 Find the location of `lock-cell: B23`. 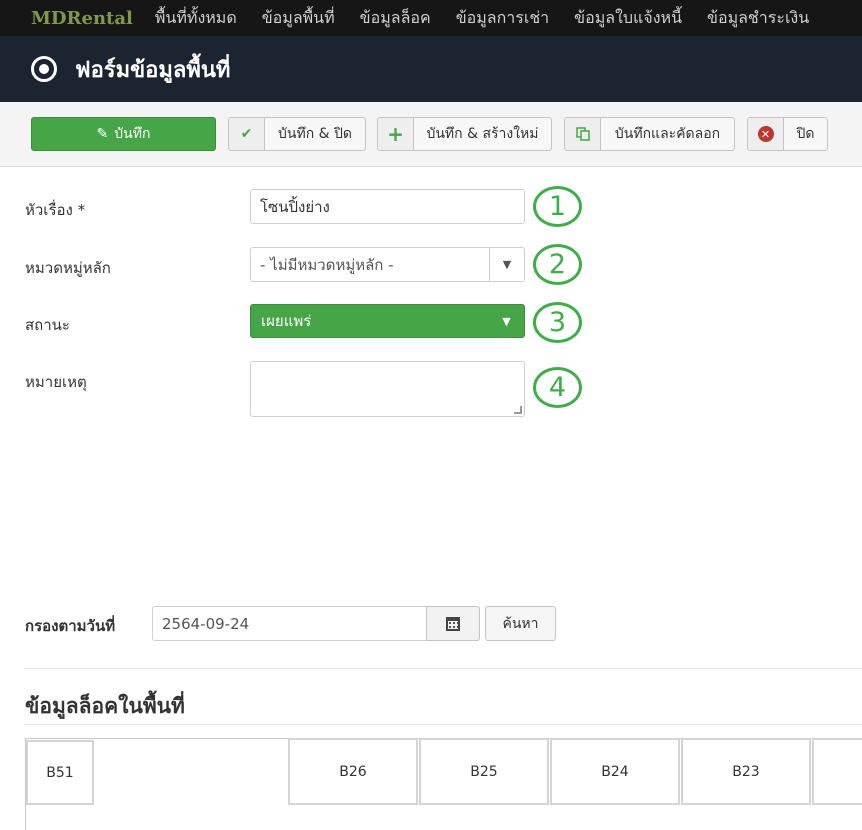

lock-cell: B23 is located at coordinates (746, 771).